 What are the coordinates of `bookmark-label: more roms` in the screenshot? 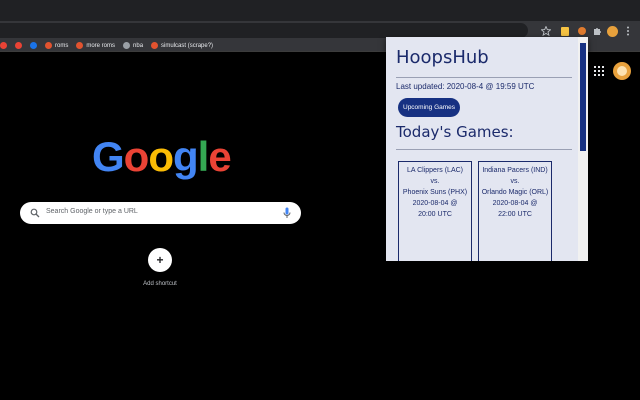 It's located at (101, 45).